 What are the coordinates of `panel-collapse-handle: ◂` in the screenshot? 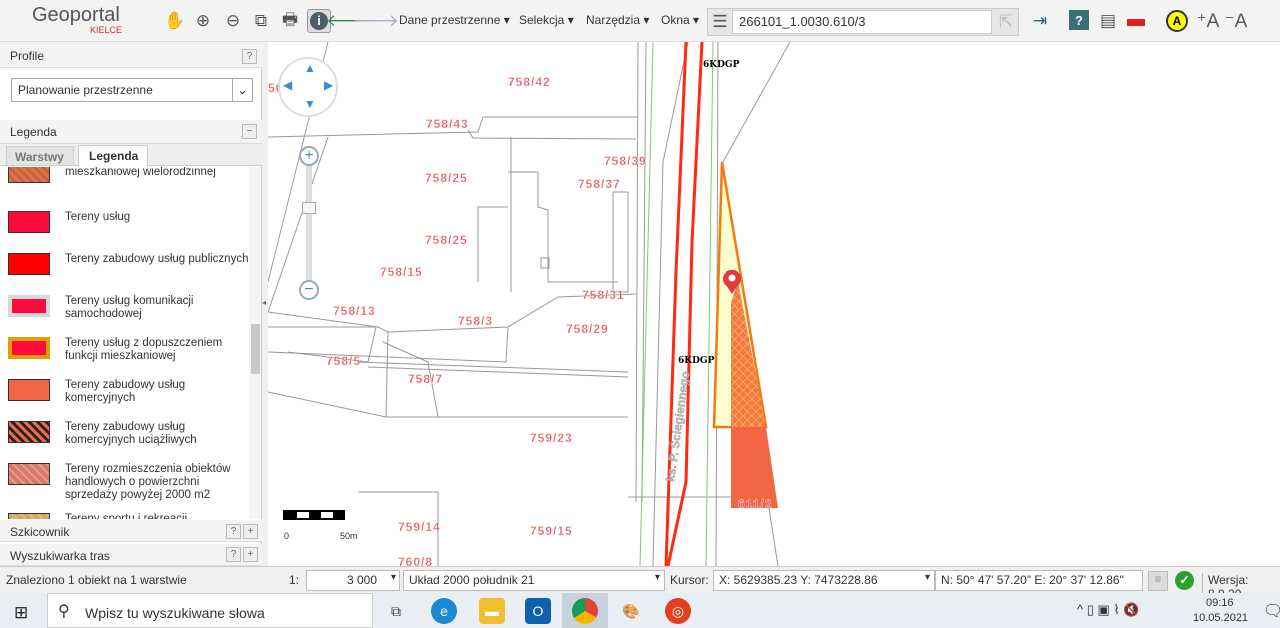 It's located at (264, 302).